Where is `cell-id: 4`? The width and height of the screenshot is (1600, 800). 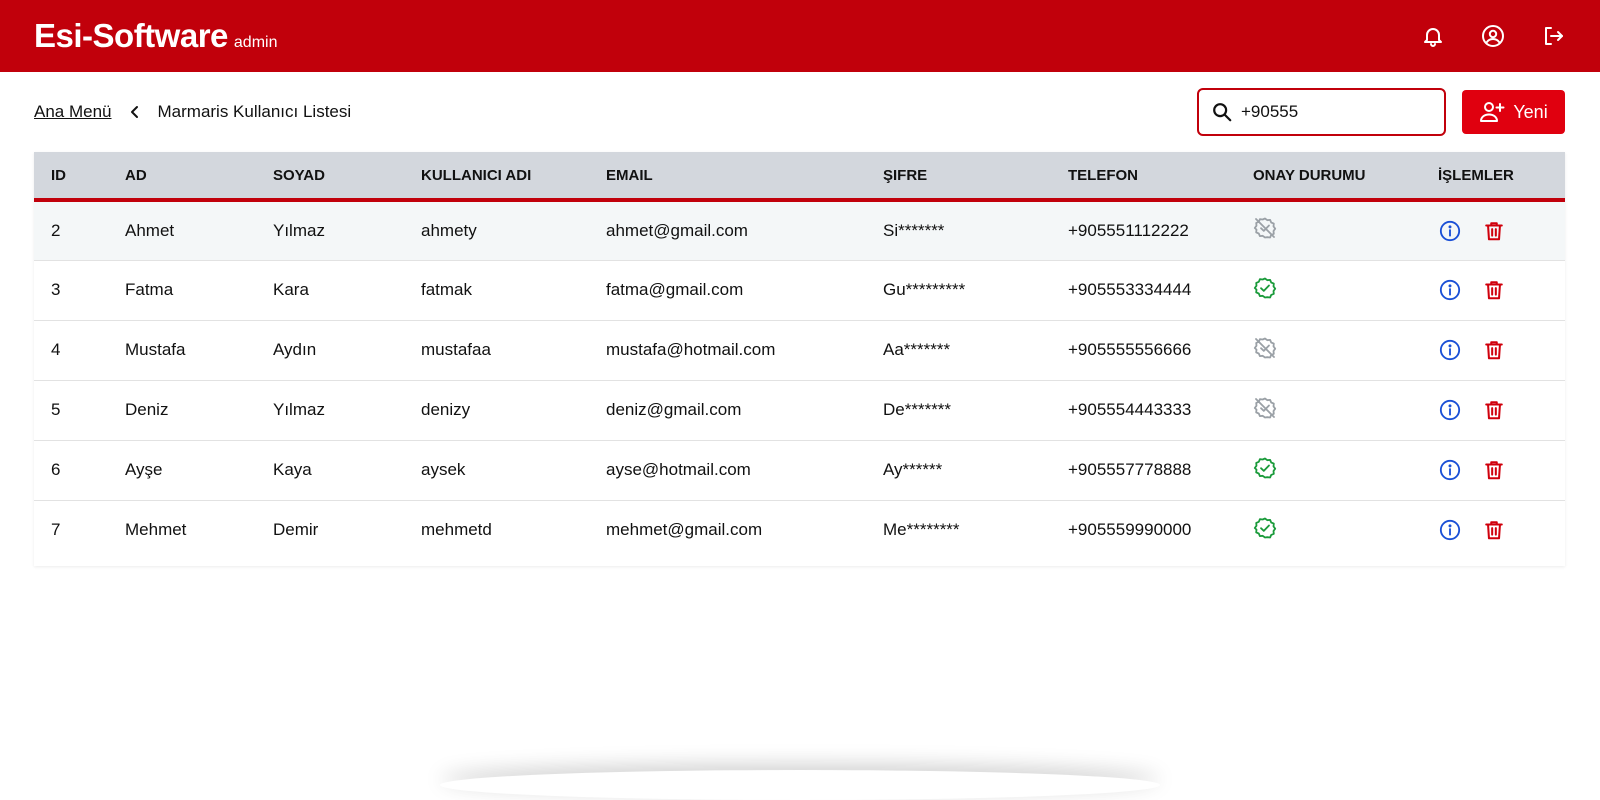 cell-id: 4 is located at coordinates (56, 349).